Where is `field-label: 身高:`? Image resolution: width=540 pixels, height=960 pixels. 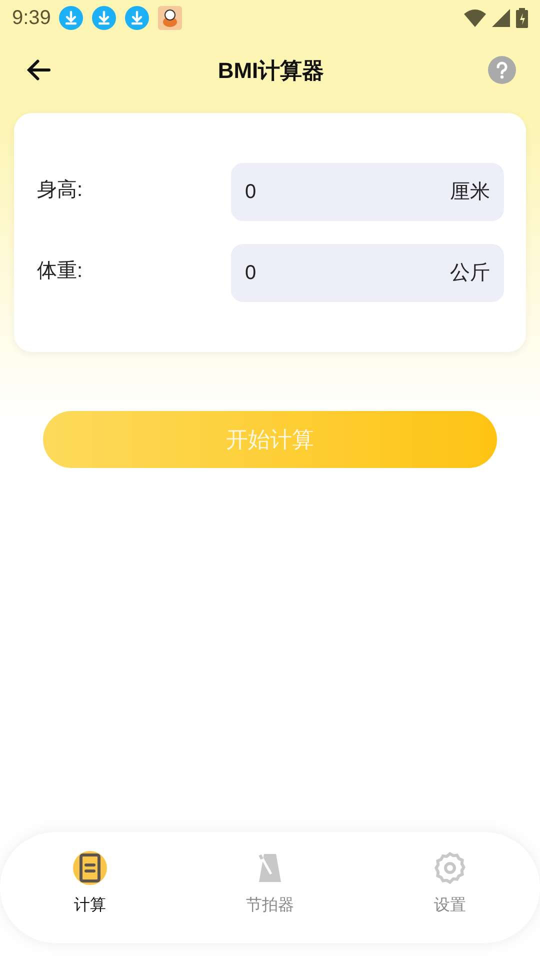
field-label: 身高: is located at coordinates (60, 190).